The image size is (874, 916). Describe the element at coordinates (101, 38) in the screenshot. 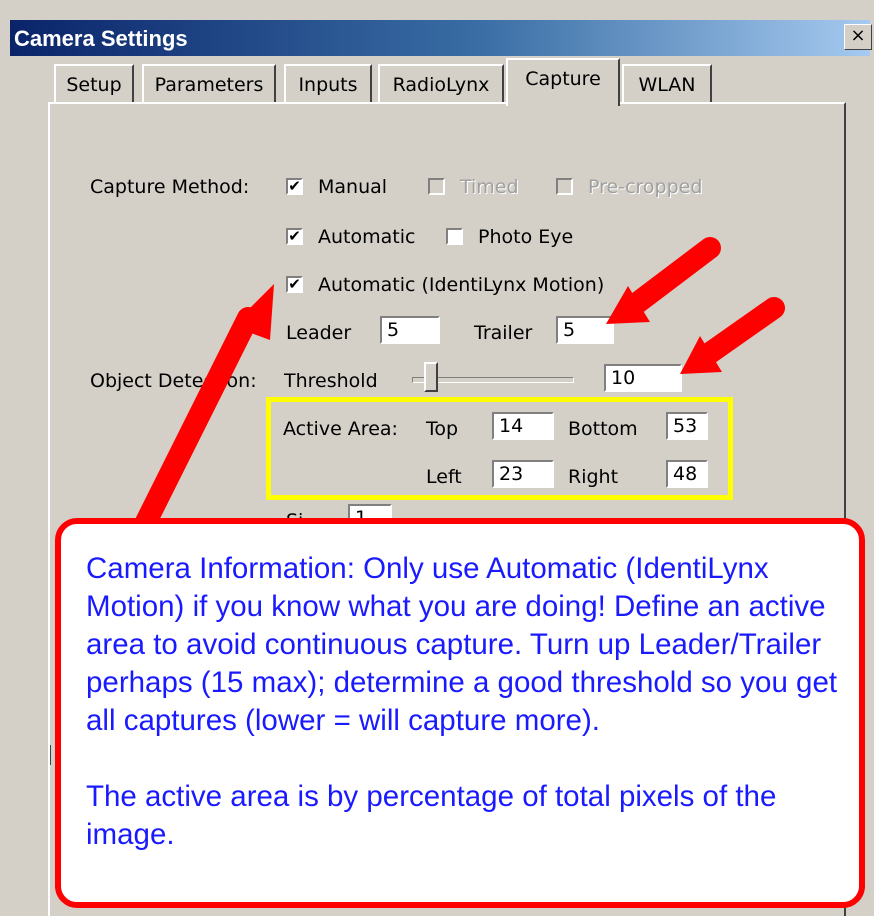

I see `dialog-title: Camera Settings` at that location.